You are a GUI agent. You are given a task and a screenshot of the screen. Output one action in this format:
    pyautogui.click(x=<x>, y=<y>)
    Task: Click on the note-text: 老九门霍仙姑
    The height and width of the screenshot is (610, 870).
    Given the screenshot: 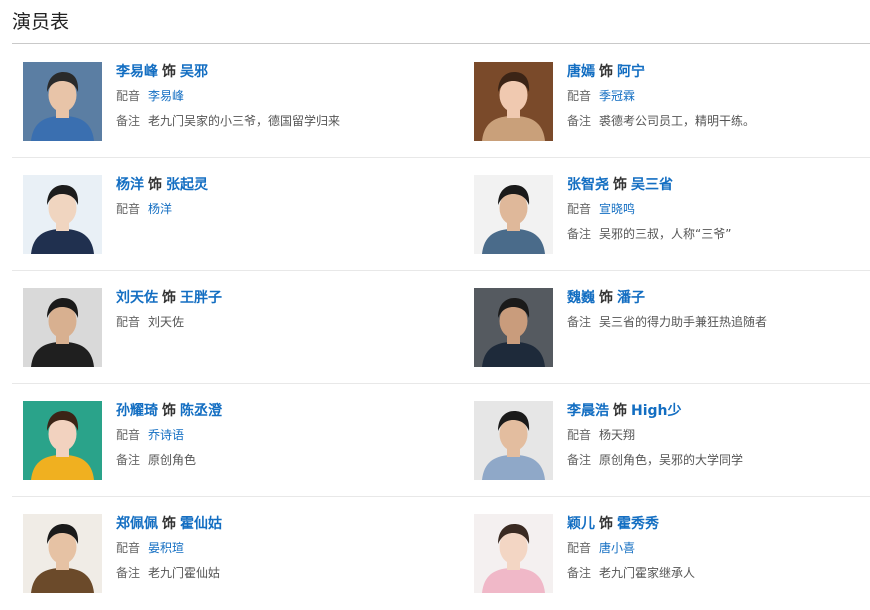 What is the action you would take?
    pyautogui.click(x=184, y=573)
    